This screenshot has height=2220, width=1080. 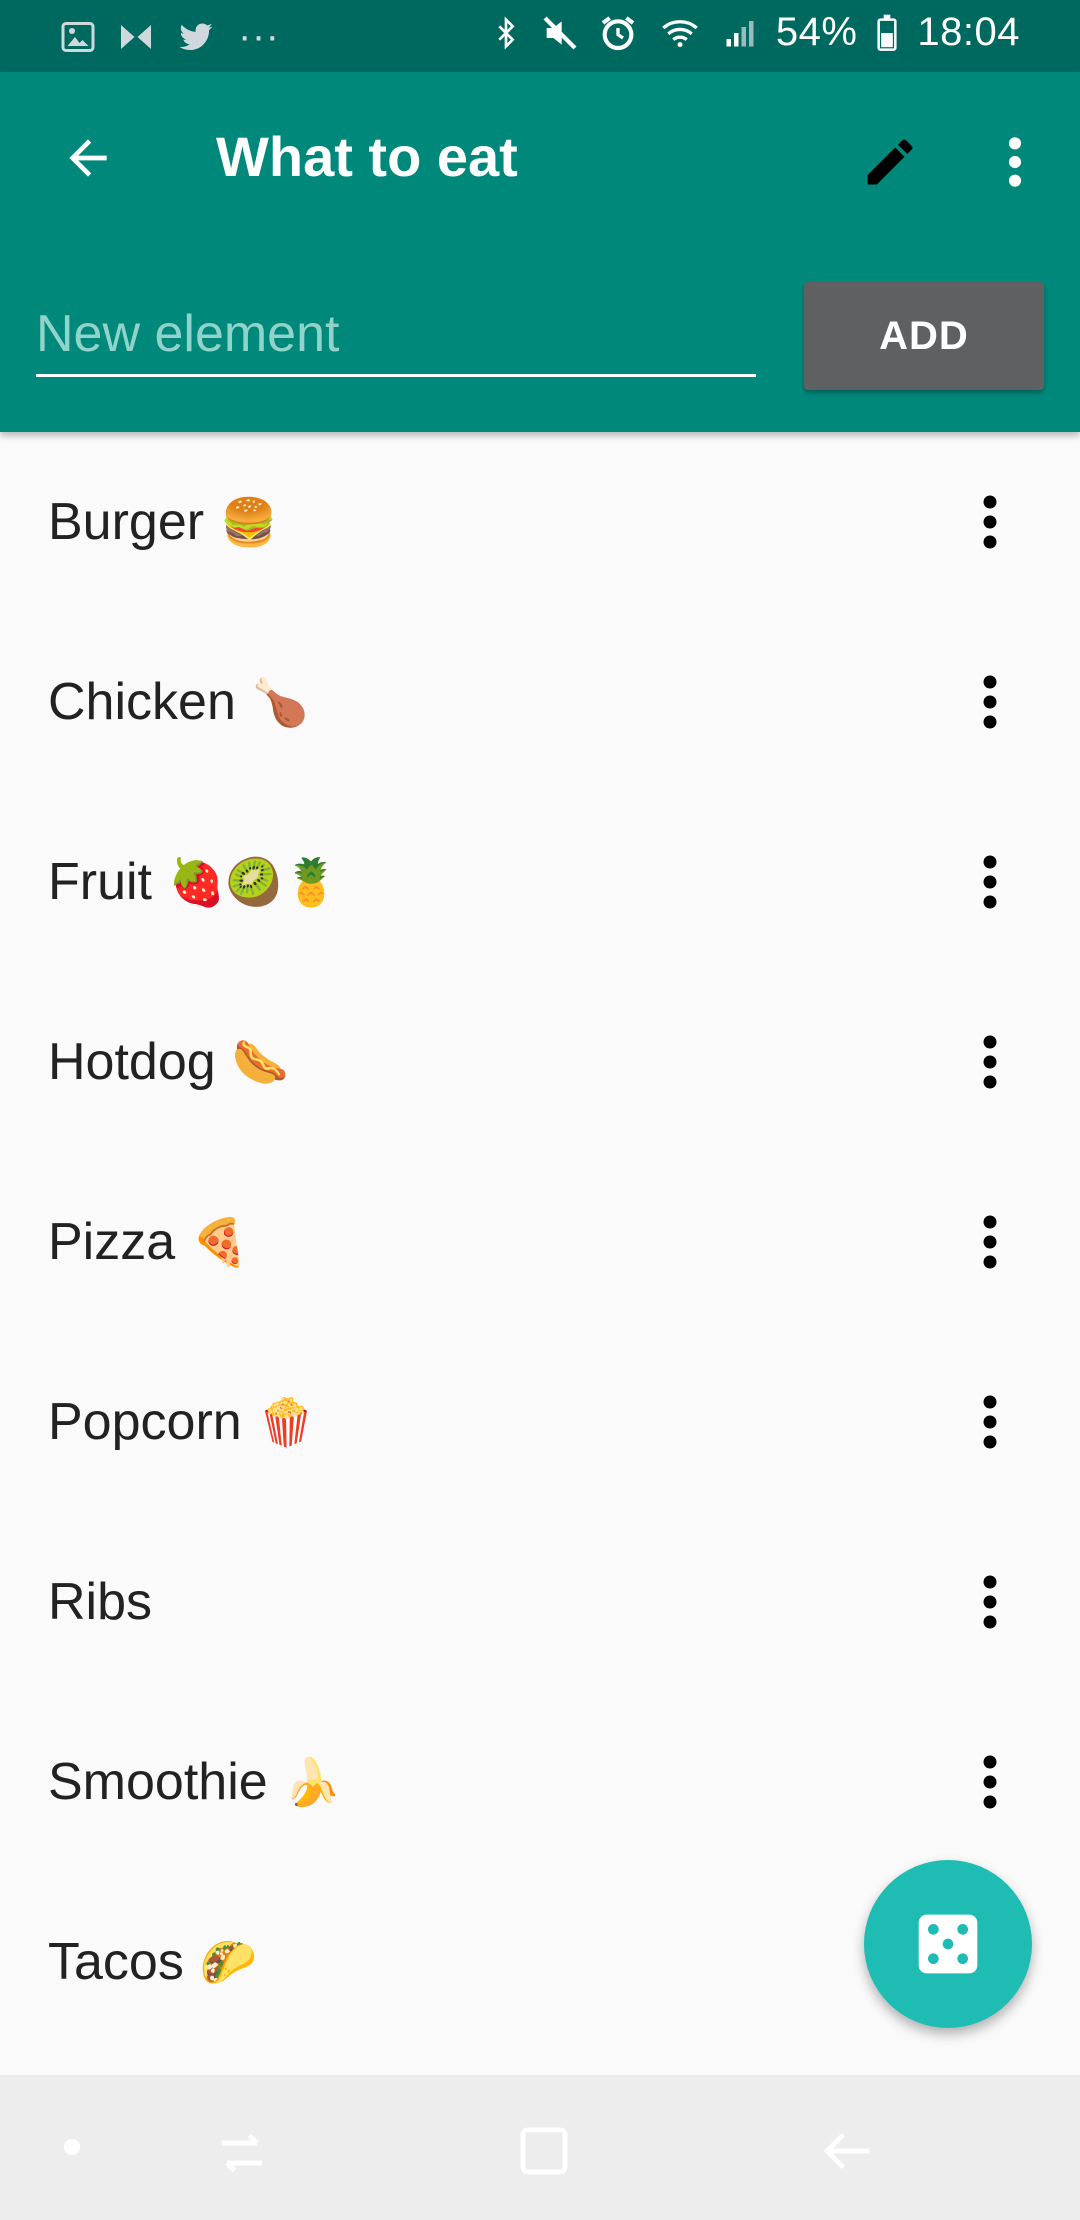 I want to click on list-item-label: Popcorn, so click(x=145, y=1422).